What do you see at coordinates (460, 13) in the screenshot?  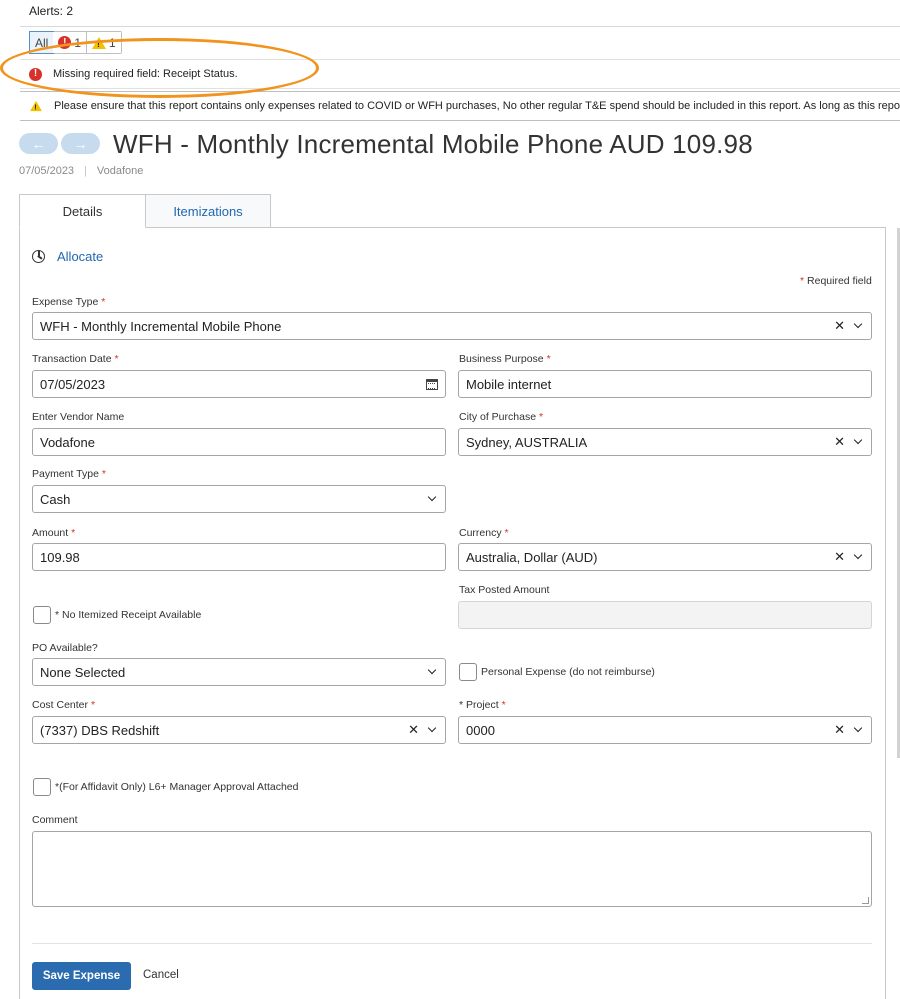 I see `alerts-bar: Alerts: 2` at bounding box center [460, 13].